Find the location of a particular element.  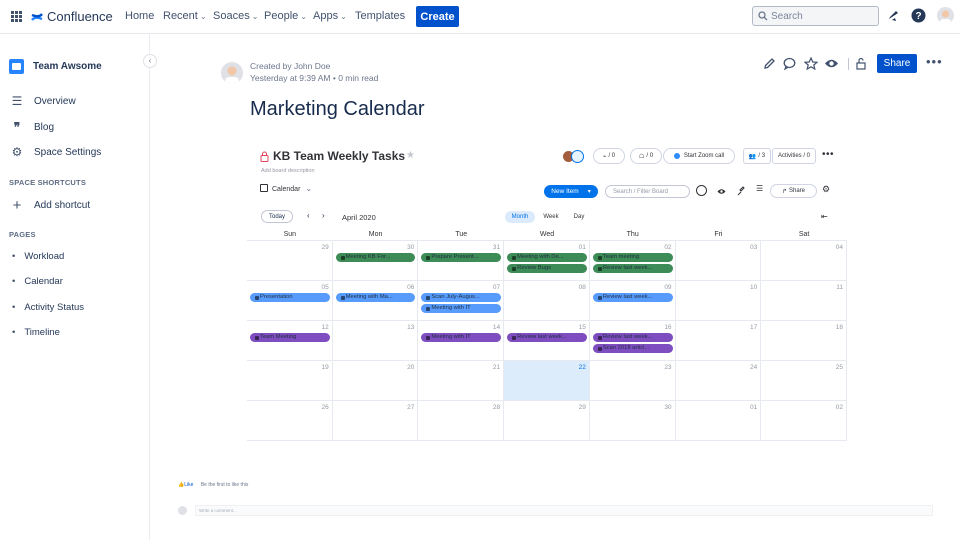

calendar-day-cell: 10 is located at coordinates (718, 301).